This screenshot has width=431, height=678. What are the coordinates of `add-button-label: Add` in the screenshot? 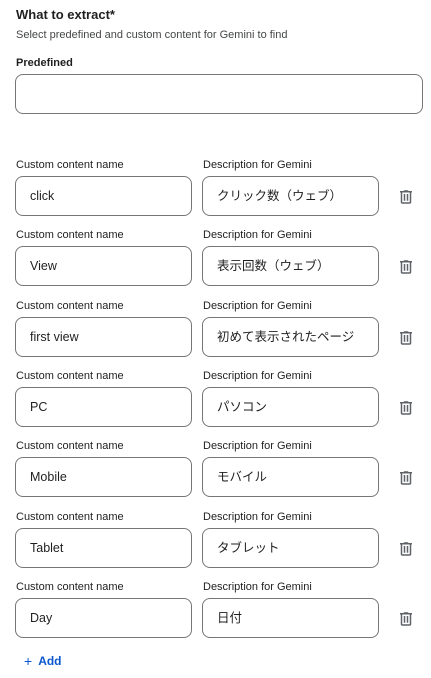 It's located at (50, 661).